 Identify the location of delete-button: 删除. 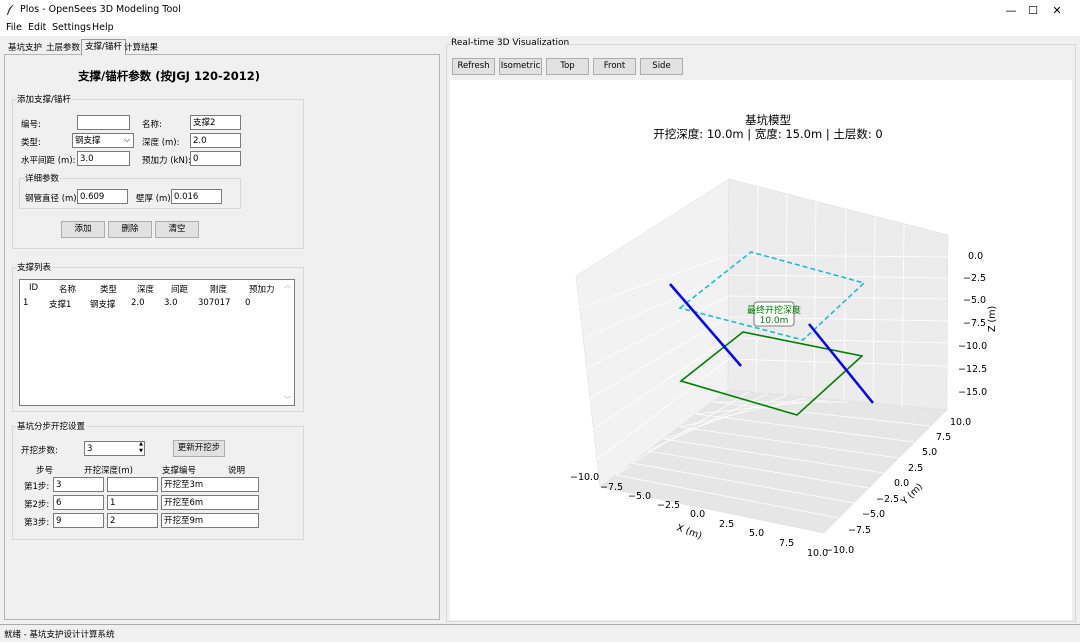
(130, 229).